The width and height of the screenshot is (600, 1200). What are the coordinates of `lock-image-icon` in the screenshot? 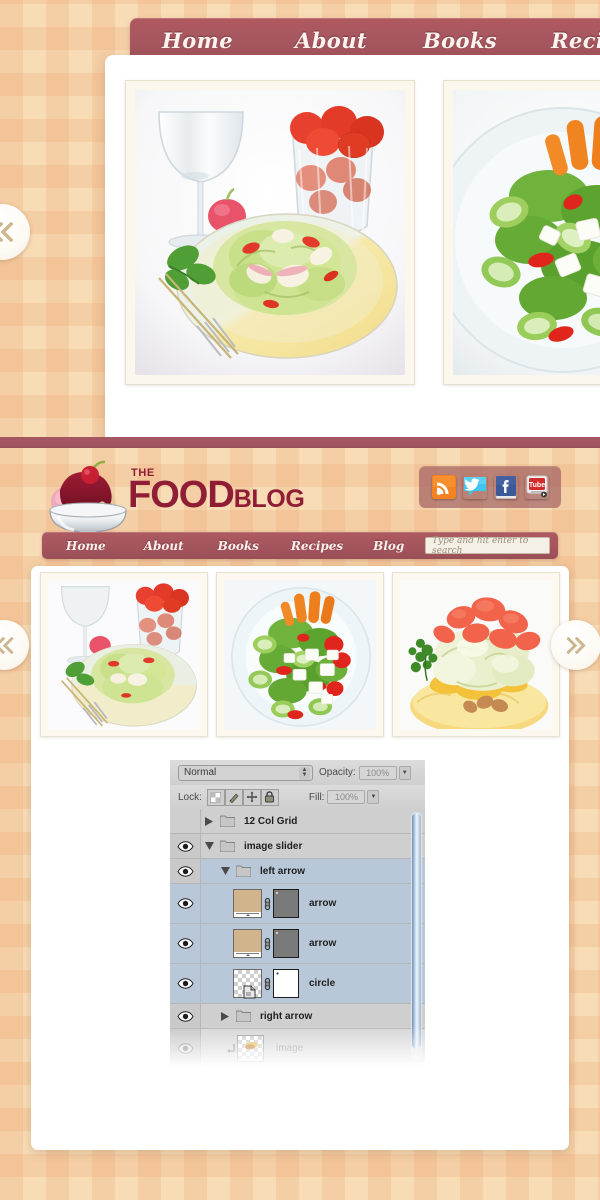 It's located at (233, 797).